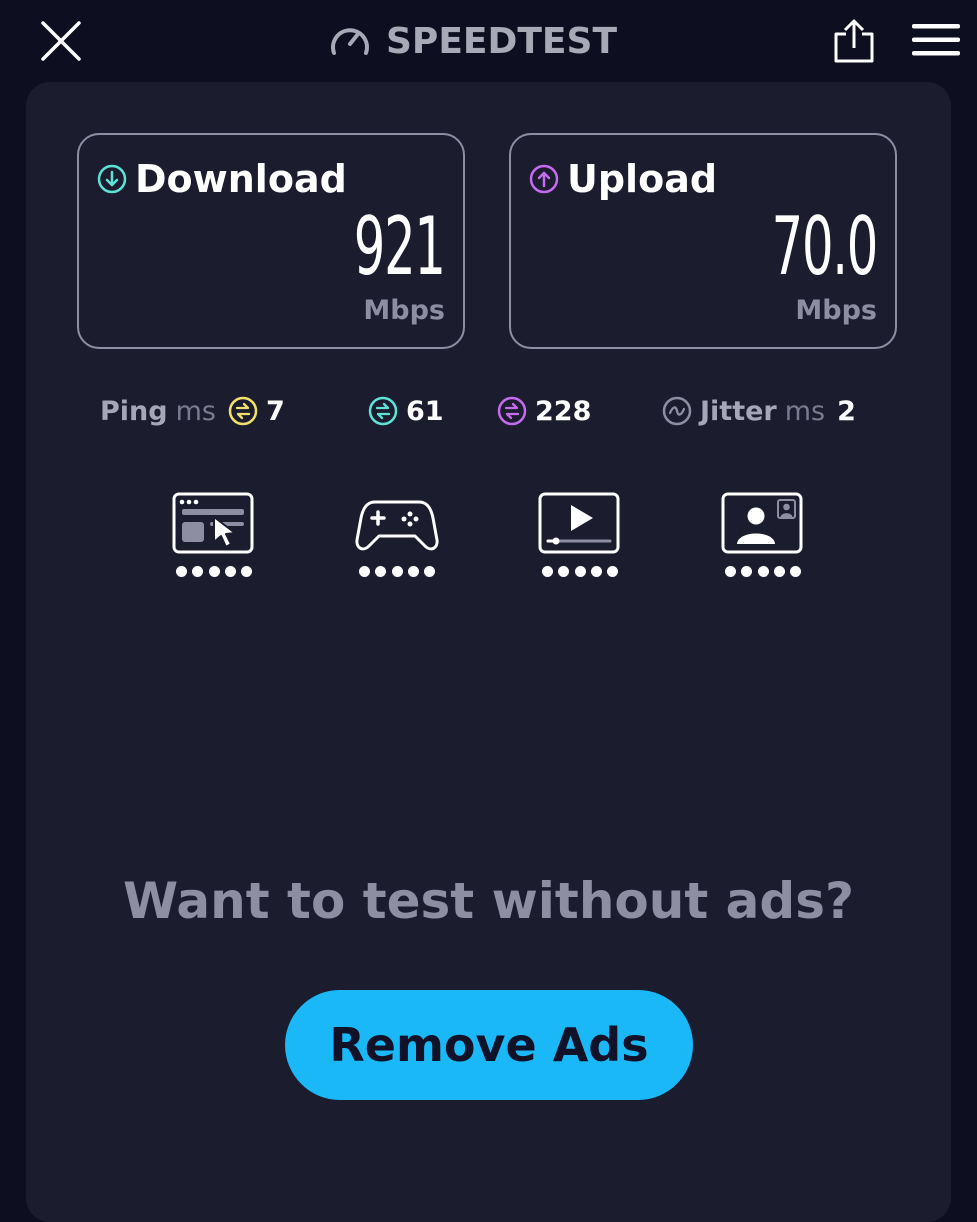  What do you see at coordinates (488, 411) in the screenshot?
I see `latency-metrics: Ping ms 7 61 228 Jitter ms 2` at bounding box center [488, 411].